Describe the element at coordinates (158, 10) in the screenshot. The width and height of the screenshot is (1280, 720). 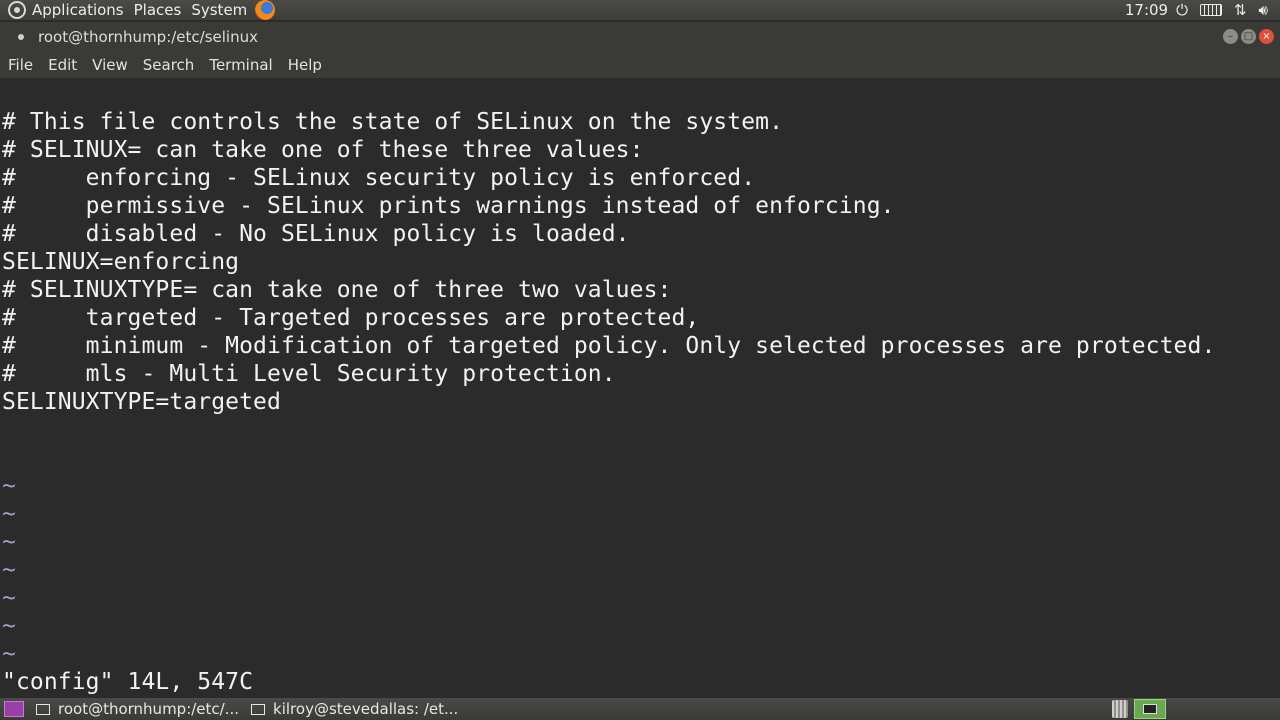
I see `places-menu: Places` at that location.